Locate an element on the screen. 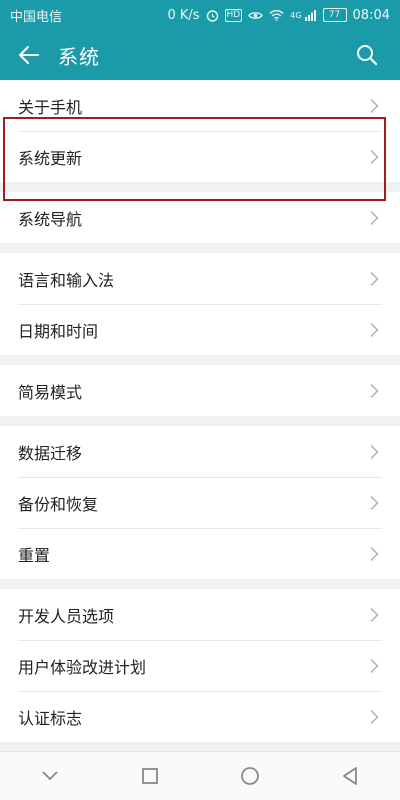  status-icons: 0 K/s HD 4G 77 08:04 is located at coordinates (278, 15).